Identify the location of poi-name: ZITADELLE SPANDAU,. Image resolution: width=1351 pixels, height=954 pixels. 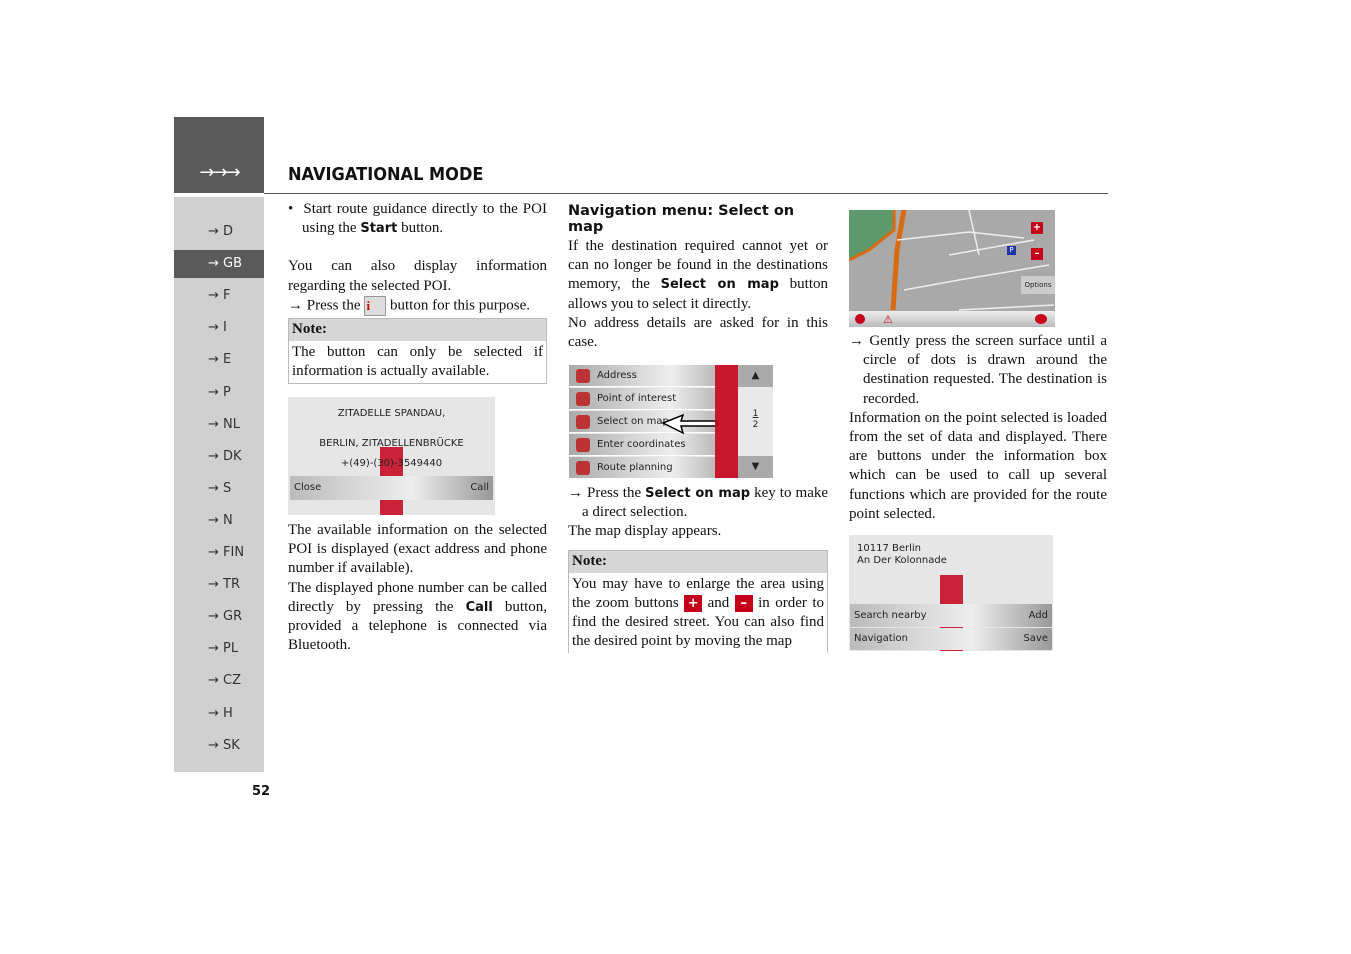
(391, 413).